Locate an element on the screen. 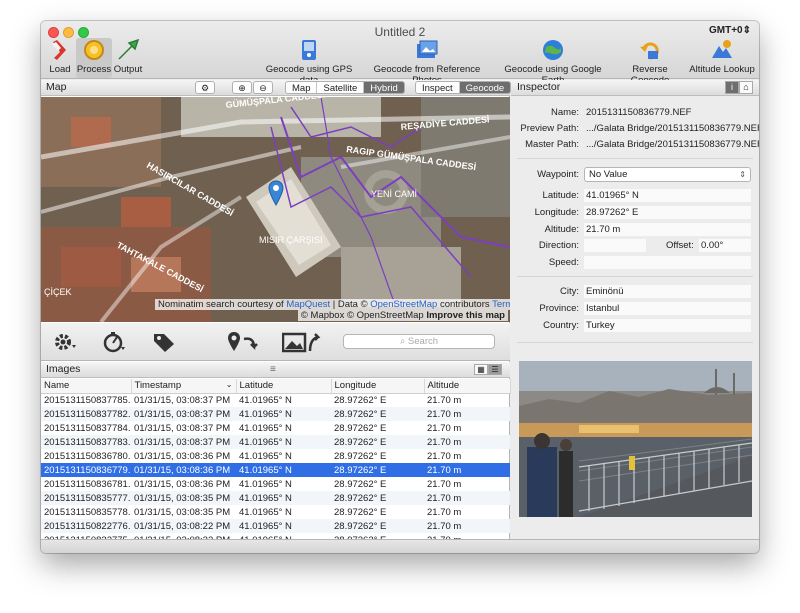 The width and height of the screenshot is (800, 613). improve-map-link: Improve this map is located at coordinates (465, 315).